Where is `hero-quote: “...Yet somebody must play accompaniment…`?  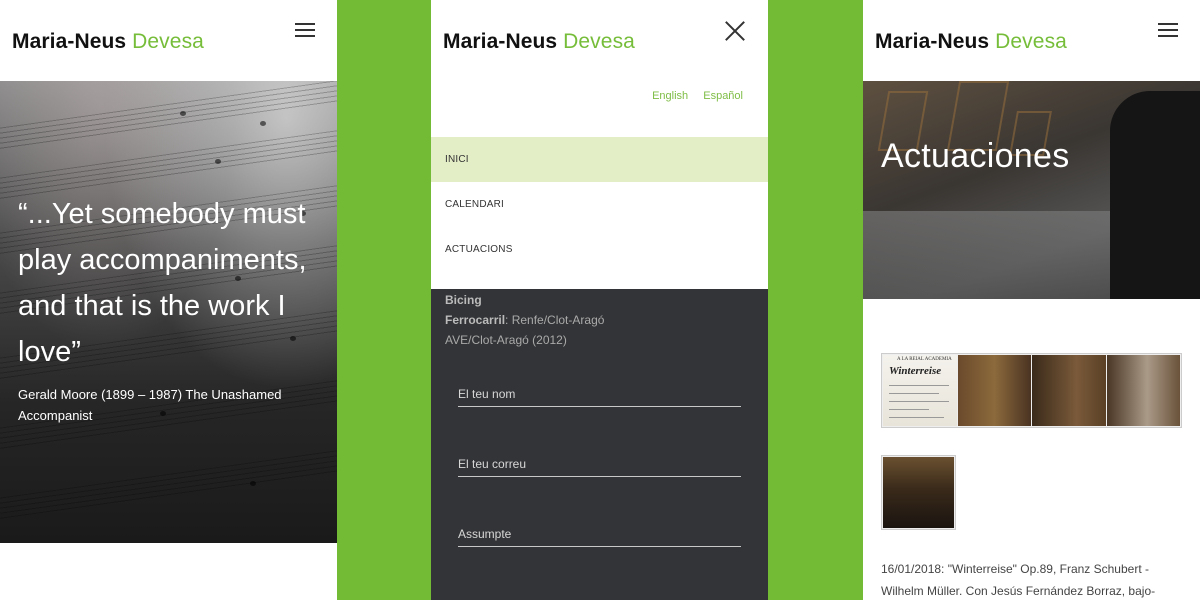 hero-quote: “...Yet somebody must play accompaniment… is located at coordinates (162, 283).